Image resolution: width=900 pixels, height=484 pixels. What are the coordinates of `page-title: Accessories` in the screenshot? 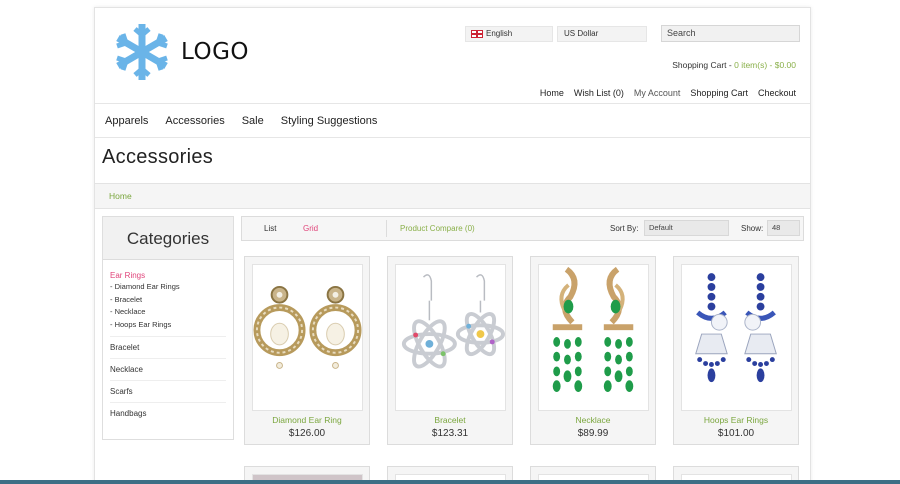 It's located at (158, 157).